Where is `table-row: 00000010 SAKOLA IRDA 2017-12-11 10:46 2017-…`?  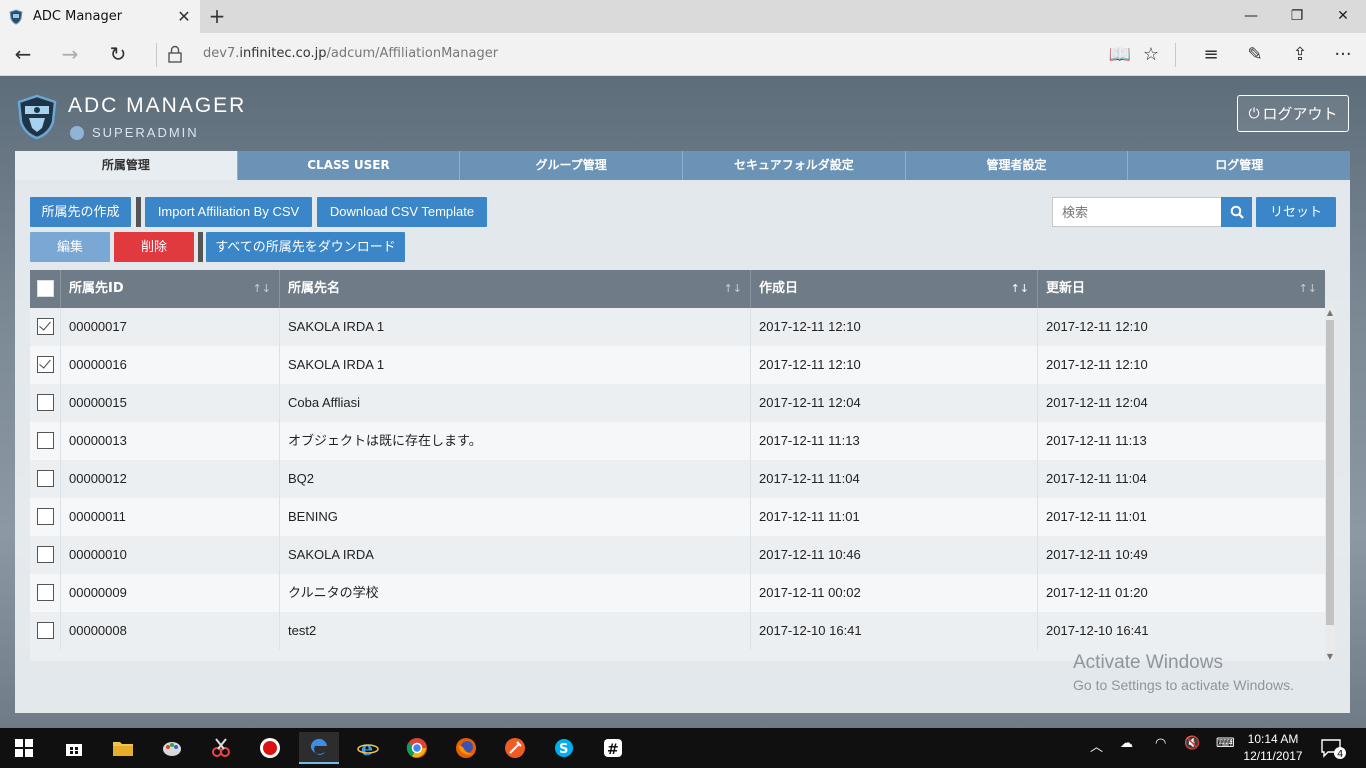
table-row: 00000010 SAKOLA IRDA 2017-12-11 10:46 2017-… is located at coordinates (677, 555).